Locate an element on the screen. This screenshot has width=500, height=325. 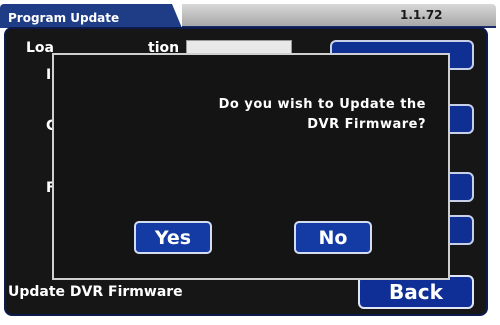
dialog-message-line2: DVR Firmware? is located at coordinates (366, 124).